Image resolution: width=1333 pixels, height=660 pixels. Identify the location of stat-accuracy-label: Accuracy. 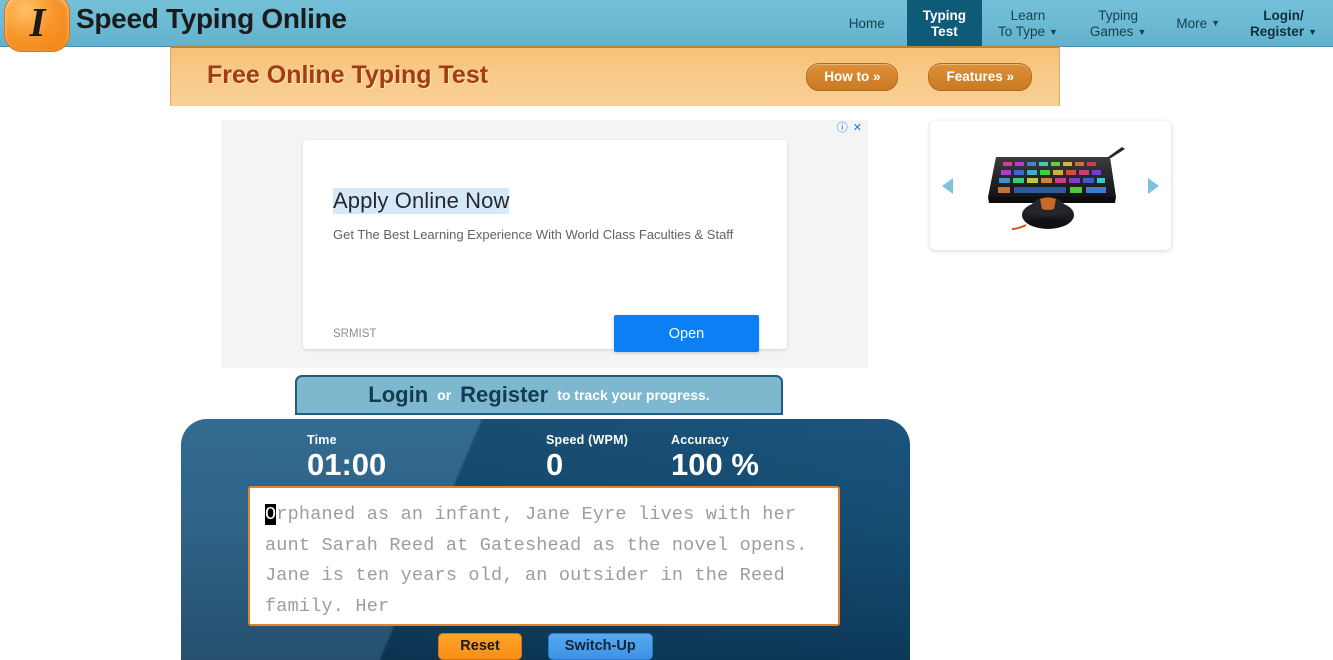
(700, 440).